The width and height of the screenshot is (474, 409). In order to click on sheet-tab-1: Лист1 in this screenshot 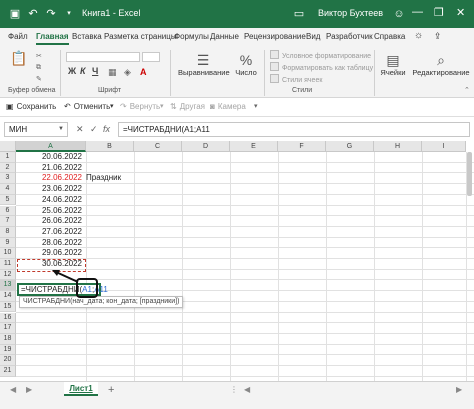, I will do `click(81, 389)`.